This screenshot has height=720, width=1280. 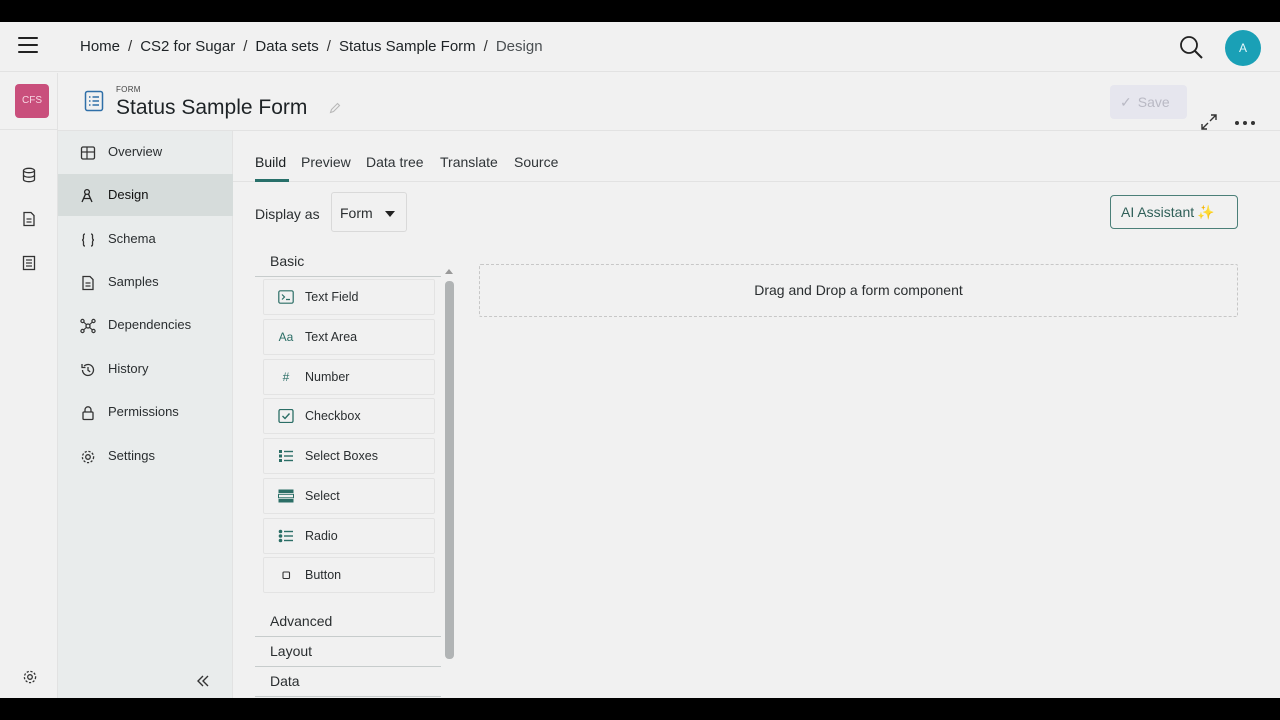 I want to click on radio-list-icon, so click(x=285, y=536).